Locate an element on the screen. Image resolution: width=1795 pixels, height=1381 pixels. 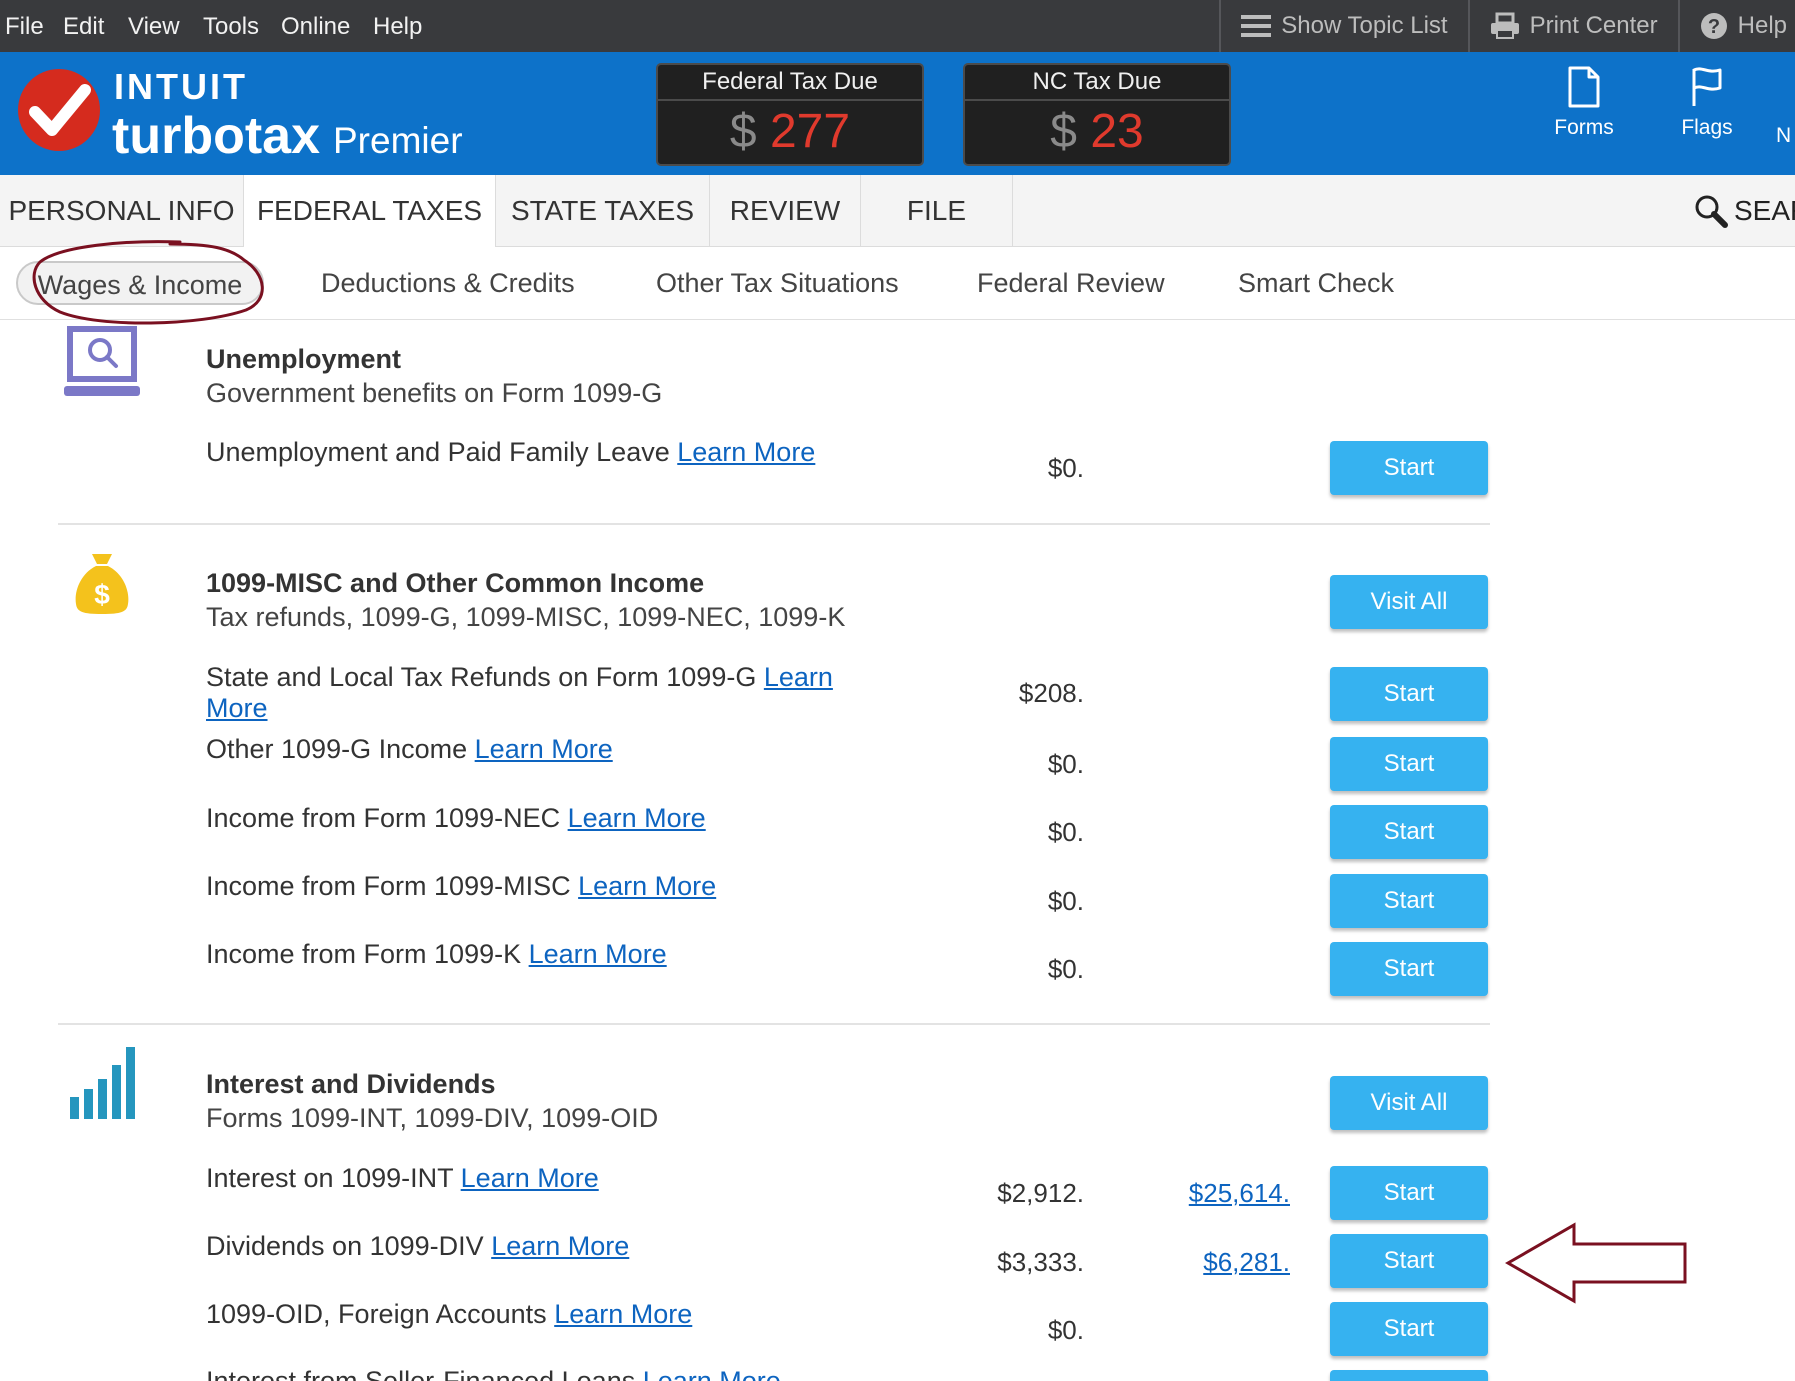
learn-more-link-continued: More is located at coordinates (237, 708).